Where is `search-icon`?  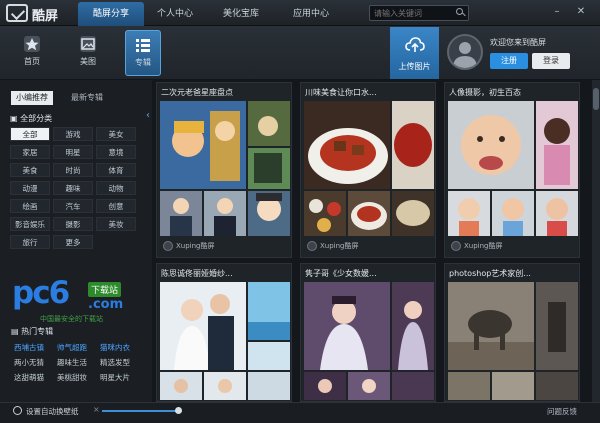
search-icon is located at coordinates (459, 11).